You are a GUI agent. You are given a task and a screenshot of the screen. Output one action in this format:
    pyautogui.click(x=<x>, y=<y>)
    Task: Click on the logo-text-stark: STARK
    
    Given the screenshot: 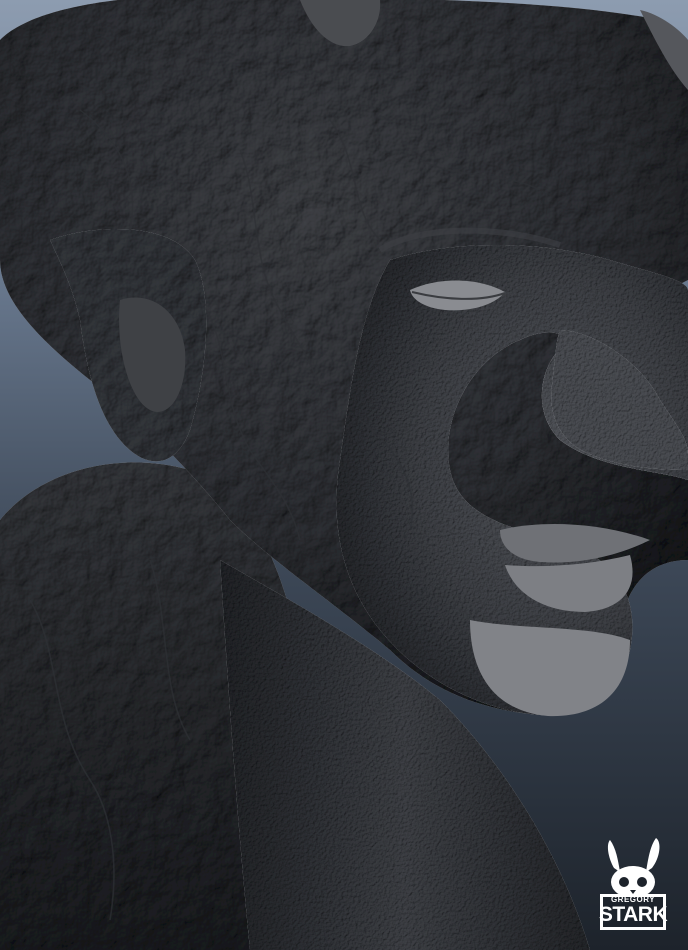 What is the action you would take?
    pyautogui.click(x=633, y=914)
    